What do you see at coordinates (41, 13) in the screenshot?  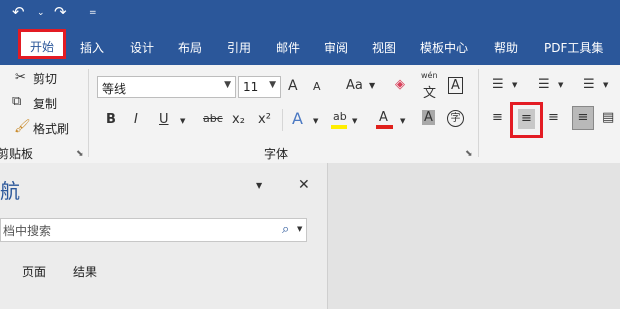 I see `undo-dropdown-icon: ⌄` at bounding box center [41, 13].